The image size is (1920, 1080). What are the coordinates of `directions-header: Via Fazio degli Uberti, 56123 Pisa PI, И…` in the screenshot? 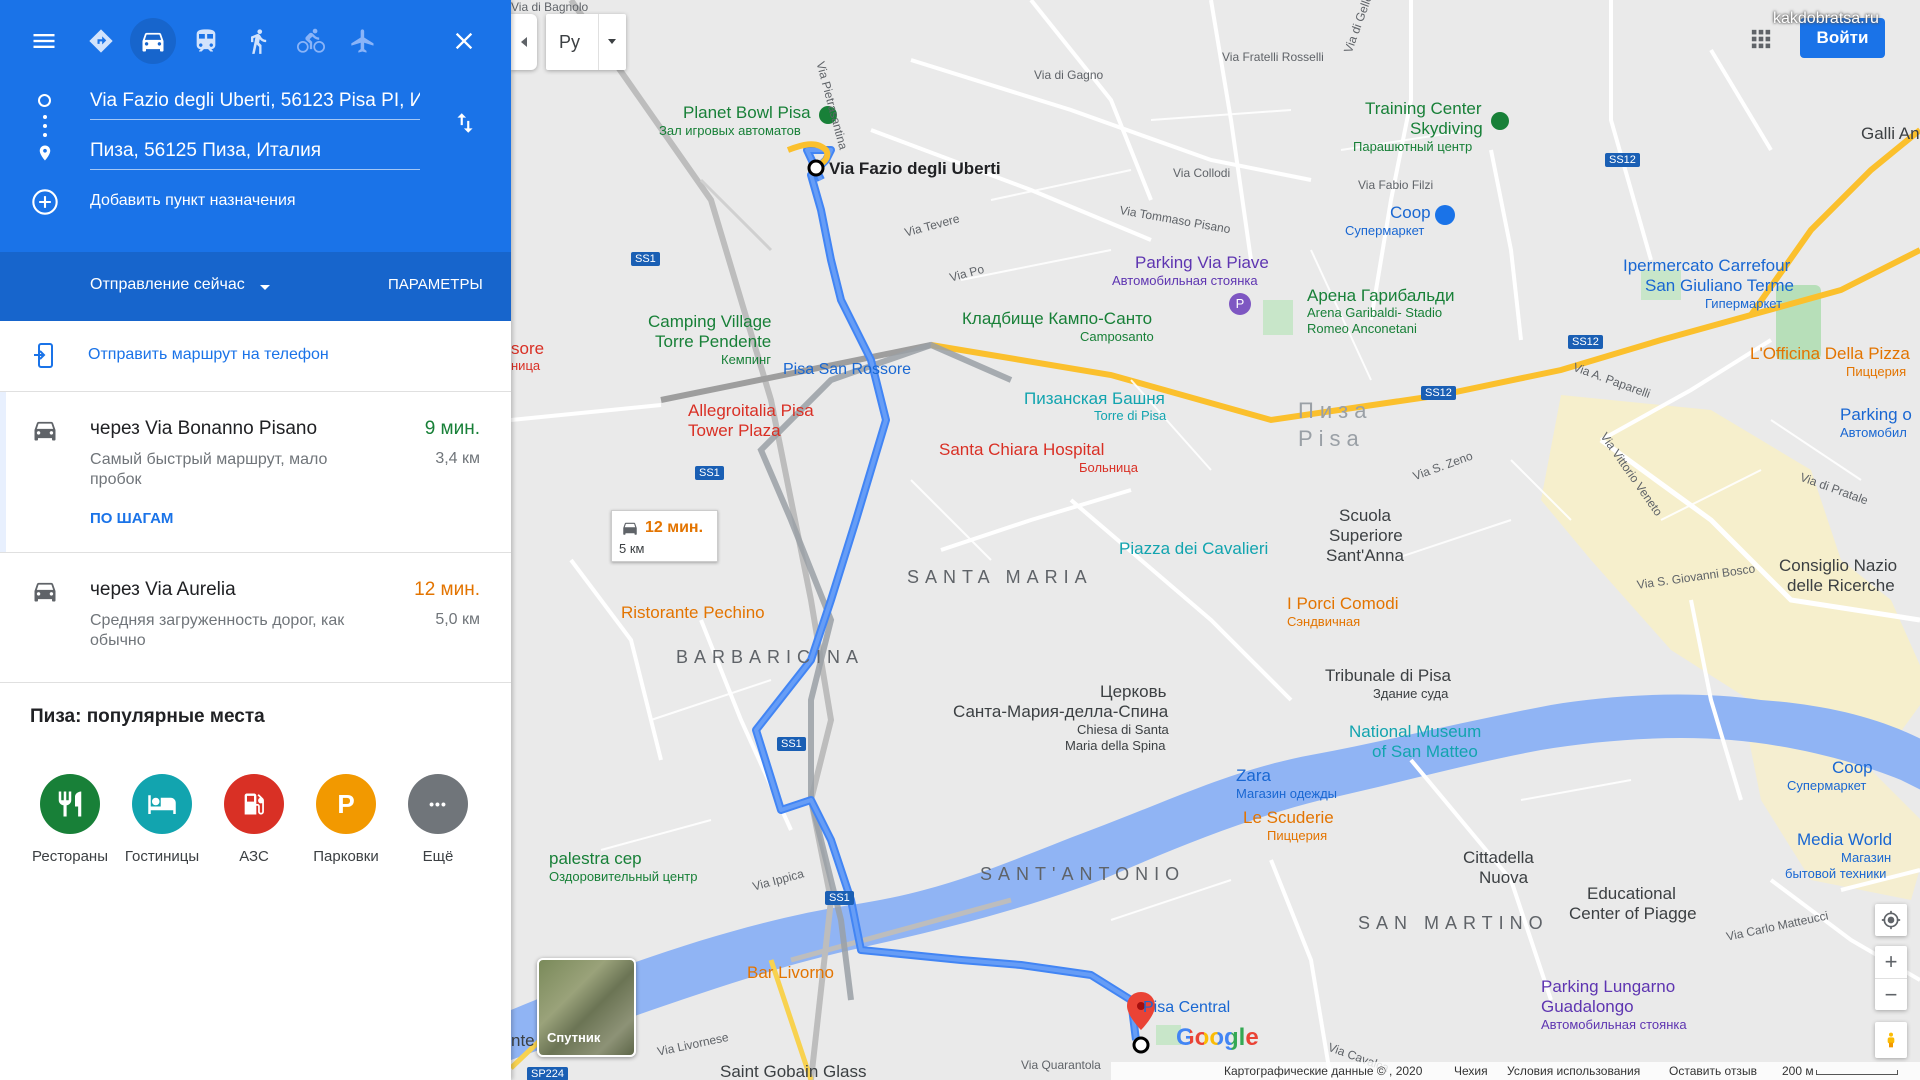 It's located at (255, 126).